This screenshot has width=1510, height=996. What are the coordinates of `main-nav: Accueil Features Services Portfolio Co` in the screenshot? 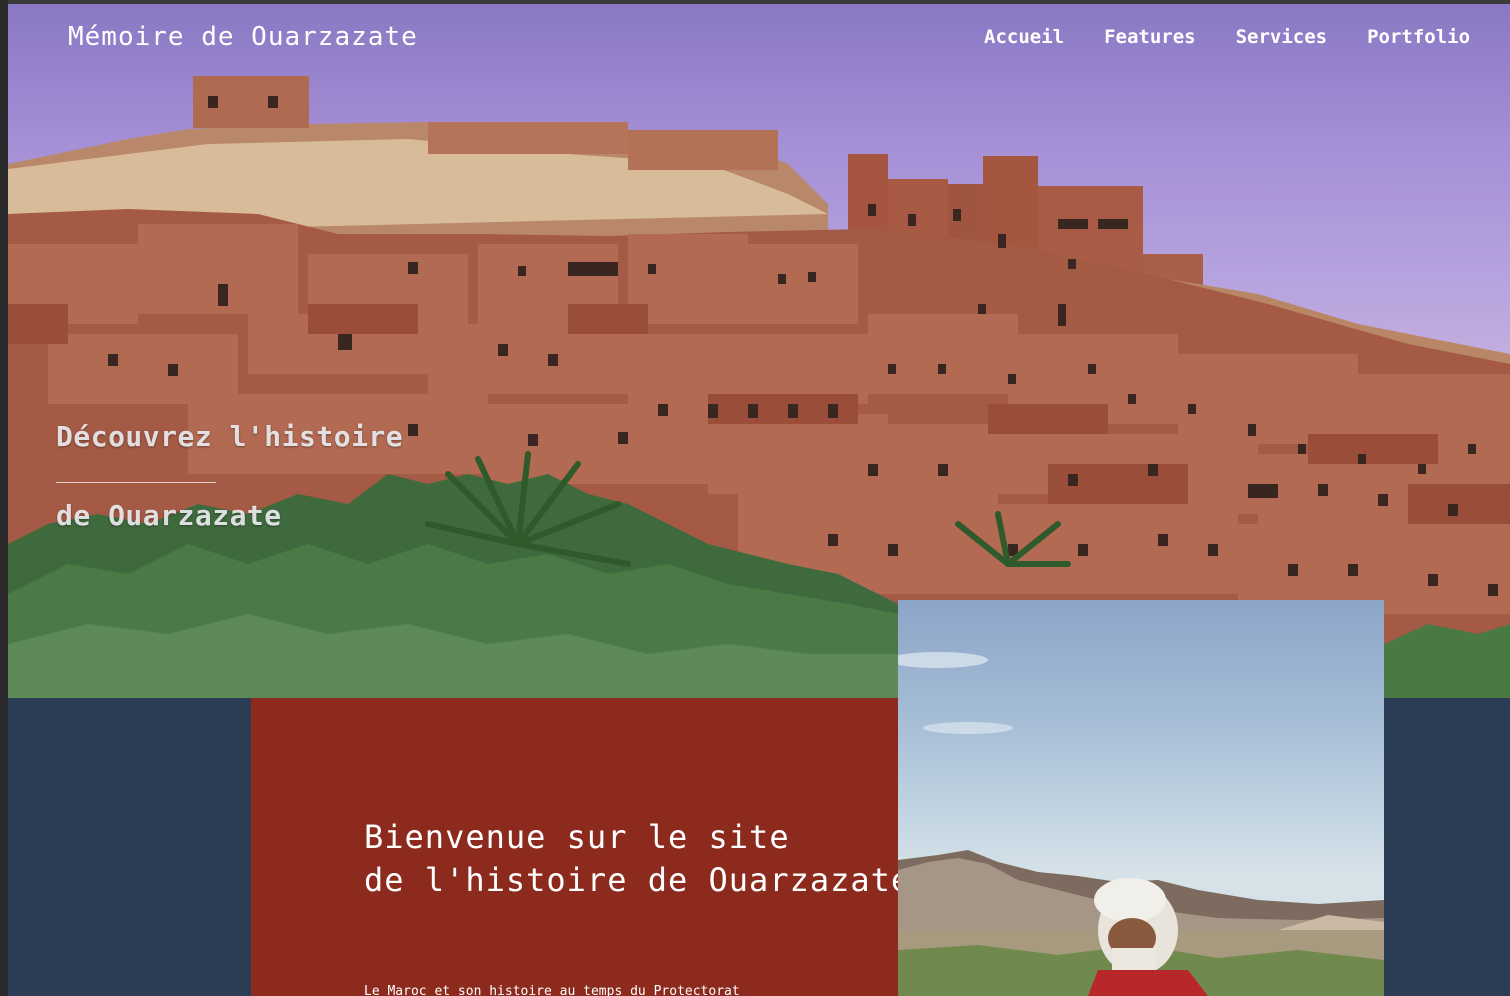 It's located at (1247, 37).